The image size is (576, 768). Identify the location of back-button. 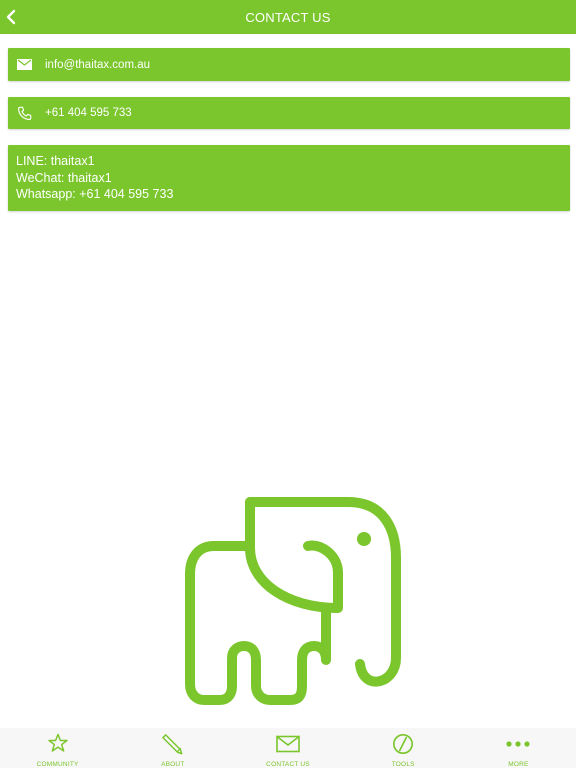
(11, 17).